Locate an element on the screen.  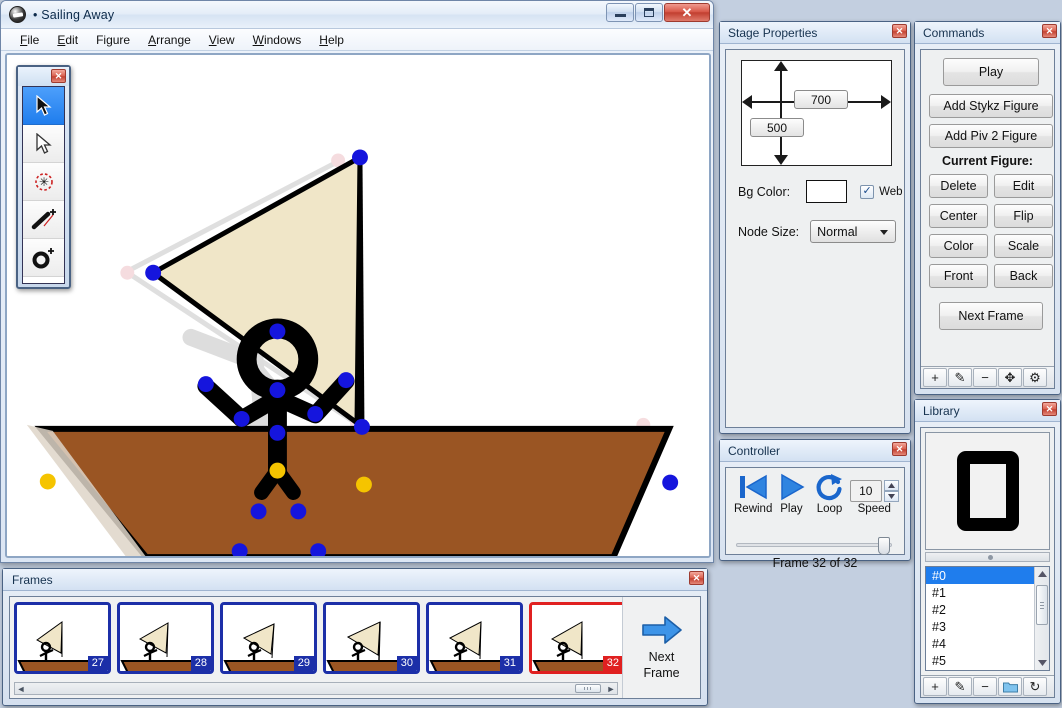
table-row: 29 is located at coordinates (268, 638).